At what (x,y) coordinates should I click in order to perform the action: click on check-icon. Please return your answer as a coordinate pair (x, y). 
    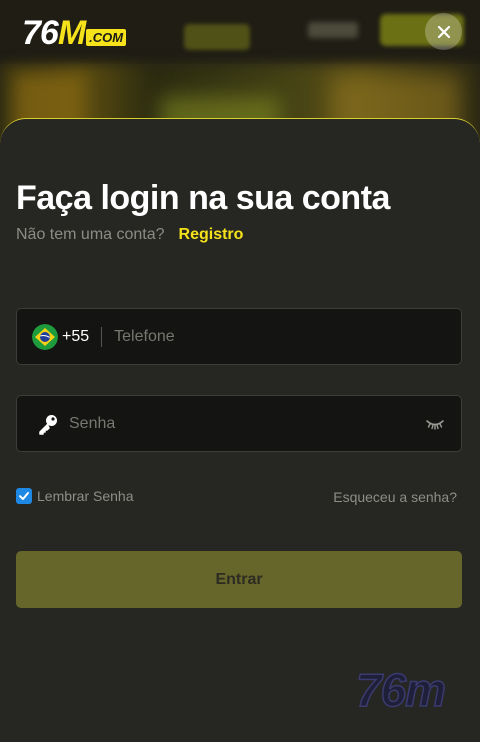
    Looking at the image, I should click on (24, 496).